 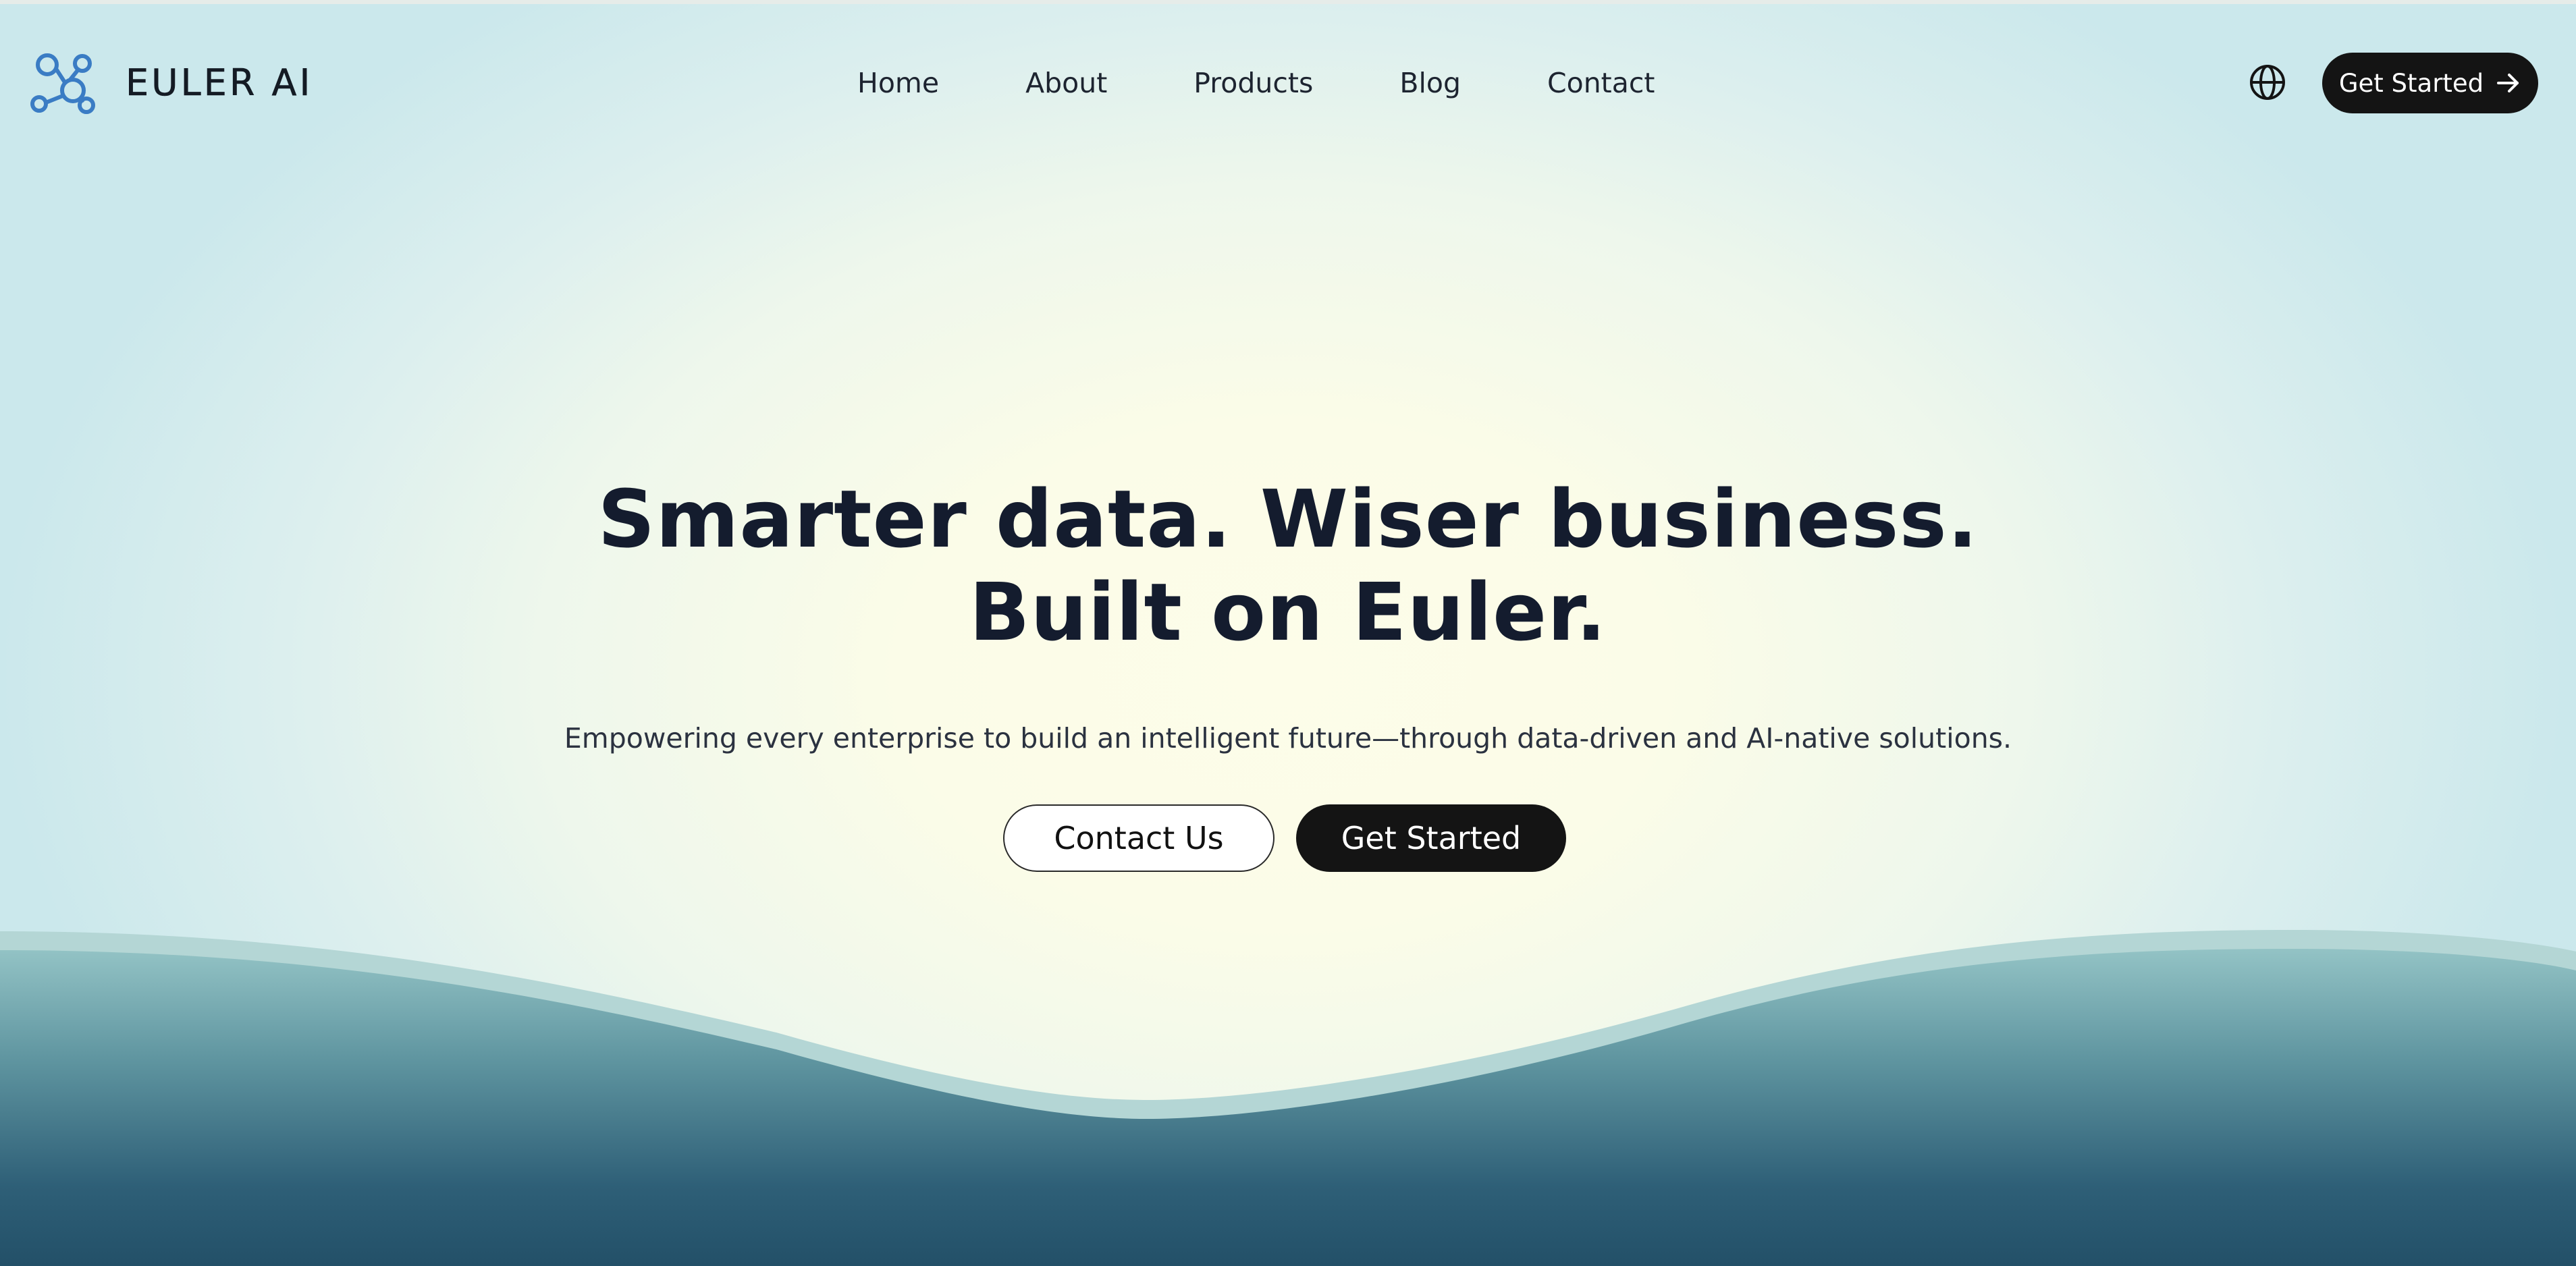 I want to click on nav-products: Products, so click(x=1253, y=83).